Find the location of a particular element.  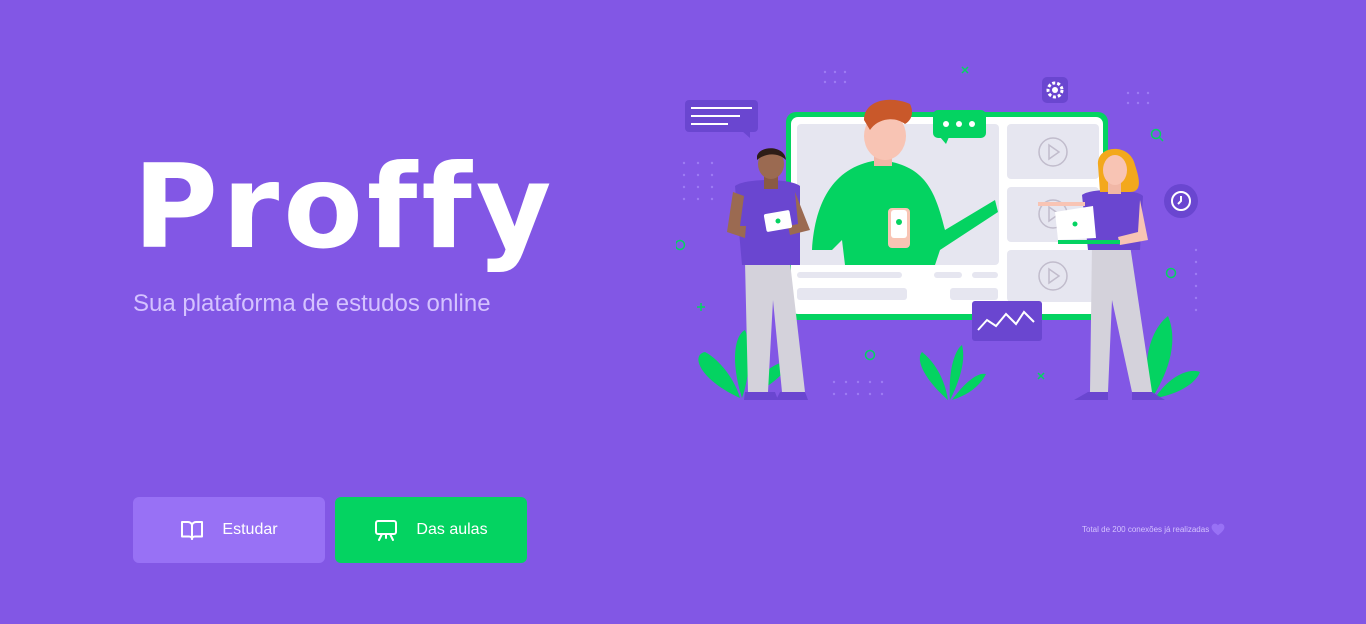

logo: Proffy is located at coordinates (344, 207).